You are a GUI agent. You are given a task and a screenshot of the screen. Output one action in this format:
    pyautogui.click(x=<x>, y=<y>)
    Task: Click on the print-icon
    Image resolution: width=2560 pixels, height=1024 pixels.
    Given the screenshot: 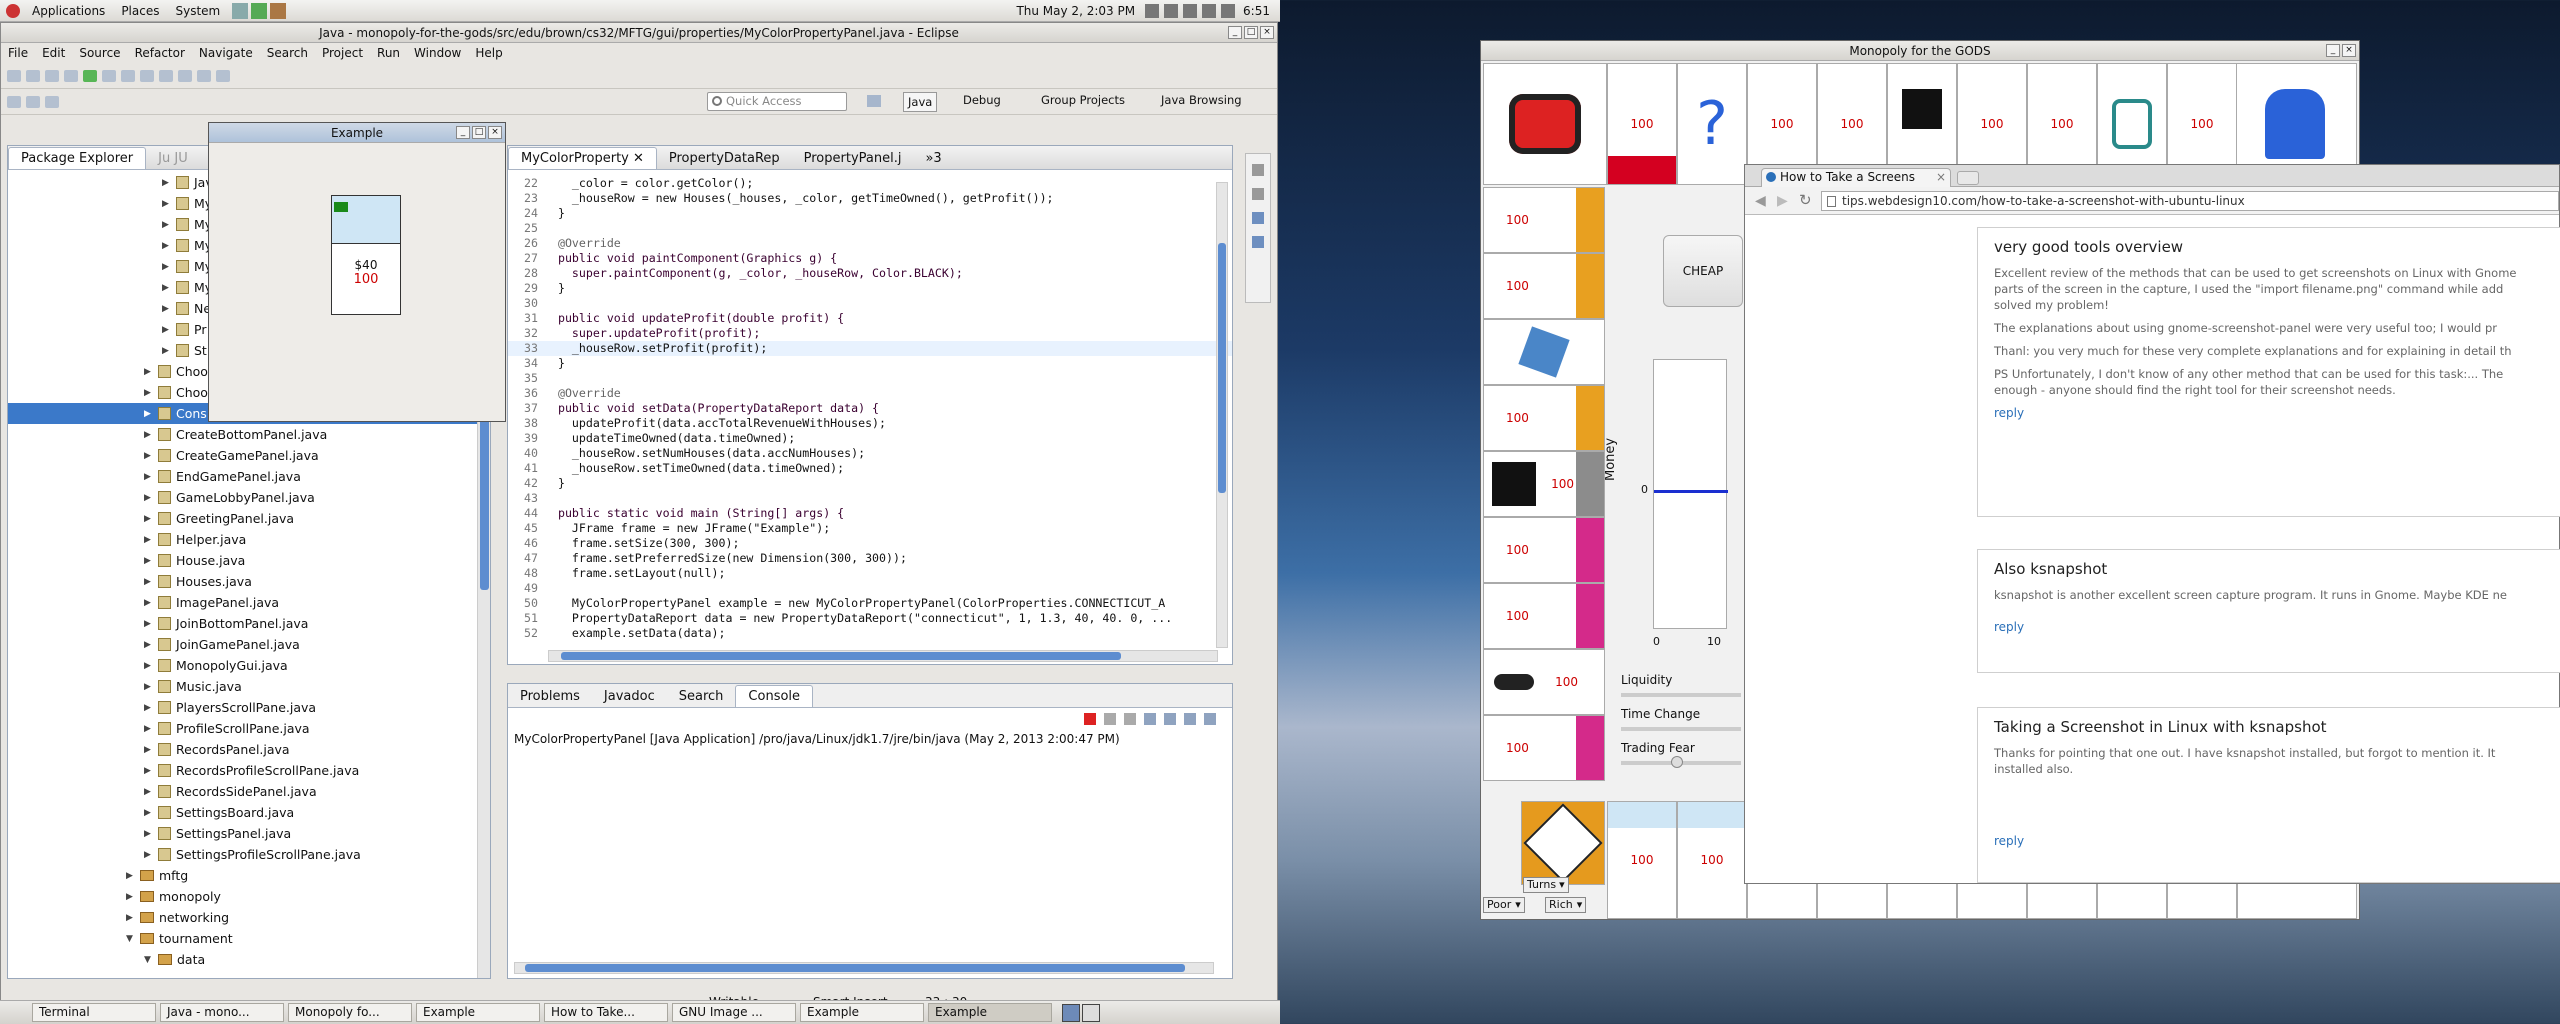 What is the action you would take?
    pyautogui.click(x=52, y=75)
    